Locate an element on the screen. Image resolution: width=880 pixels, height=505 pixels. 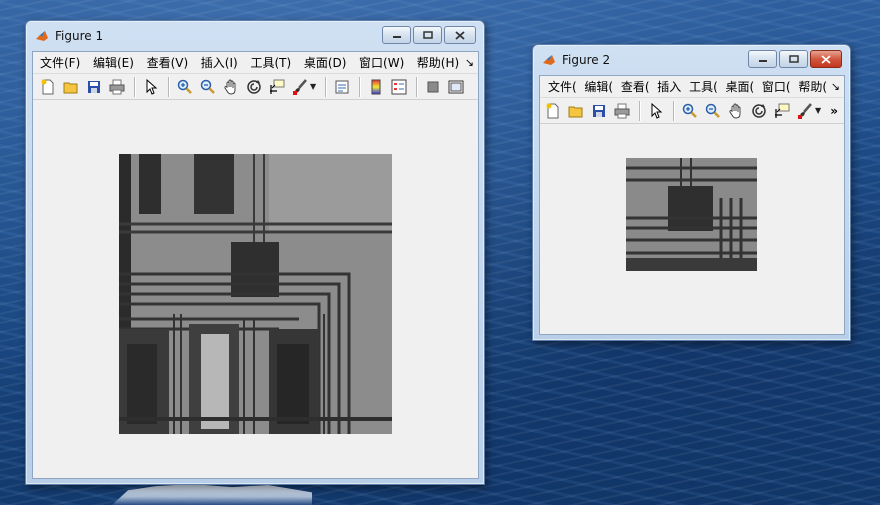
chip-image-cropped is located at coordinates (691, 214).